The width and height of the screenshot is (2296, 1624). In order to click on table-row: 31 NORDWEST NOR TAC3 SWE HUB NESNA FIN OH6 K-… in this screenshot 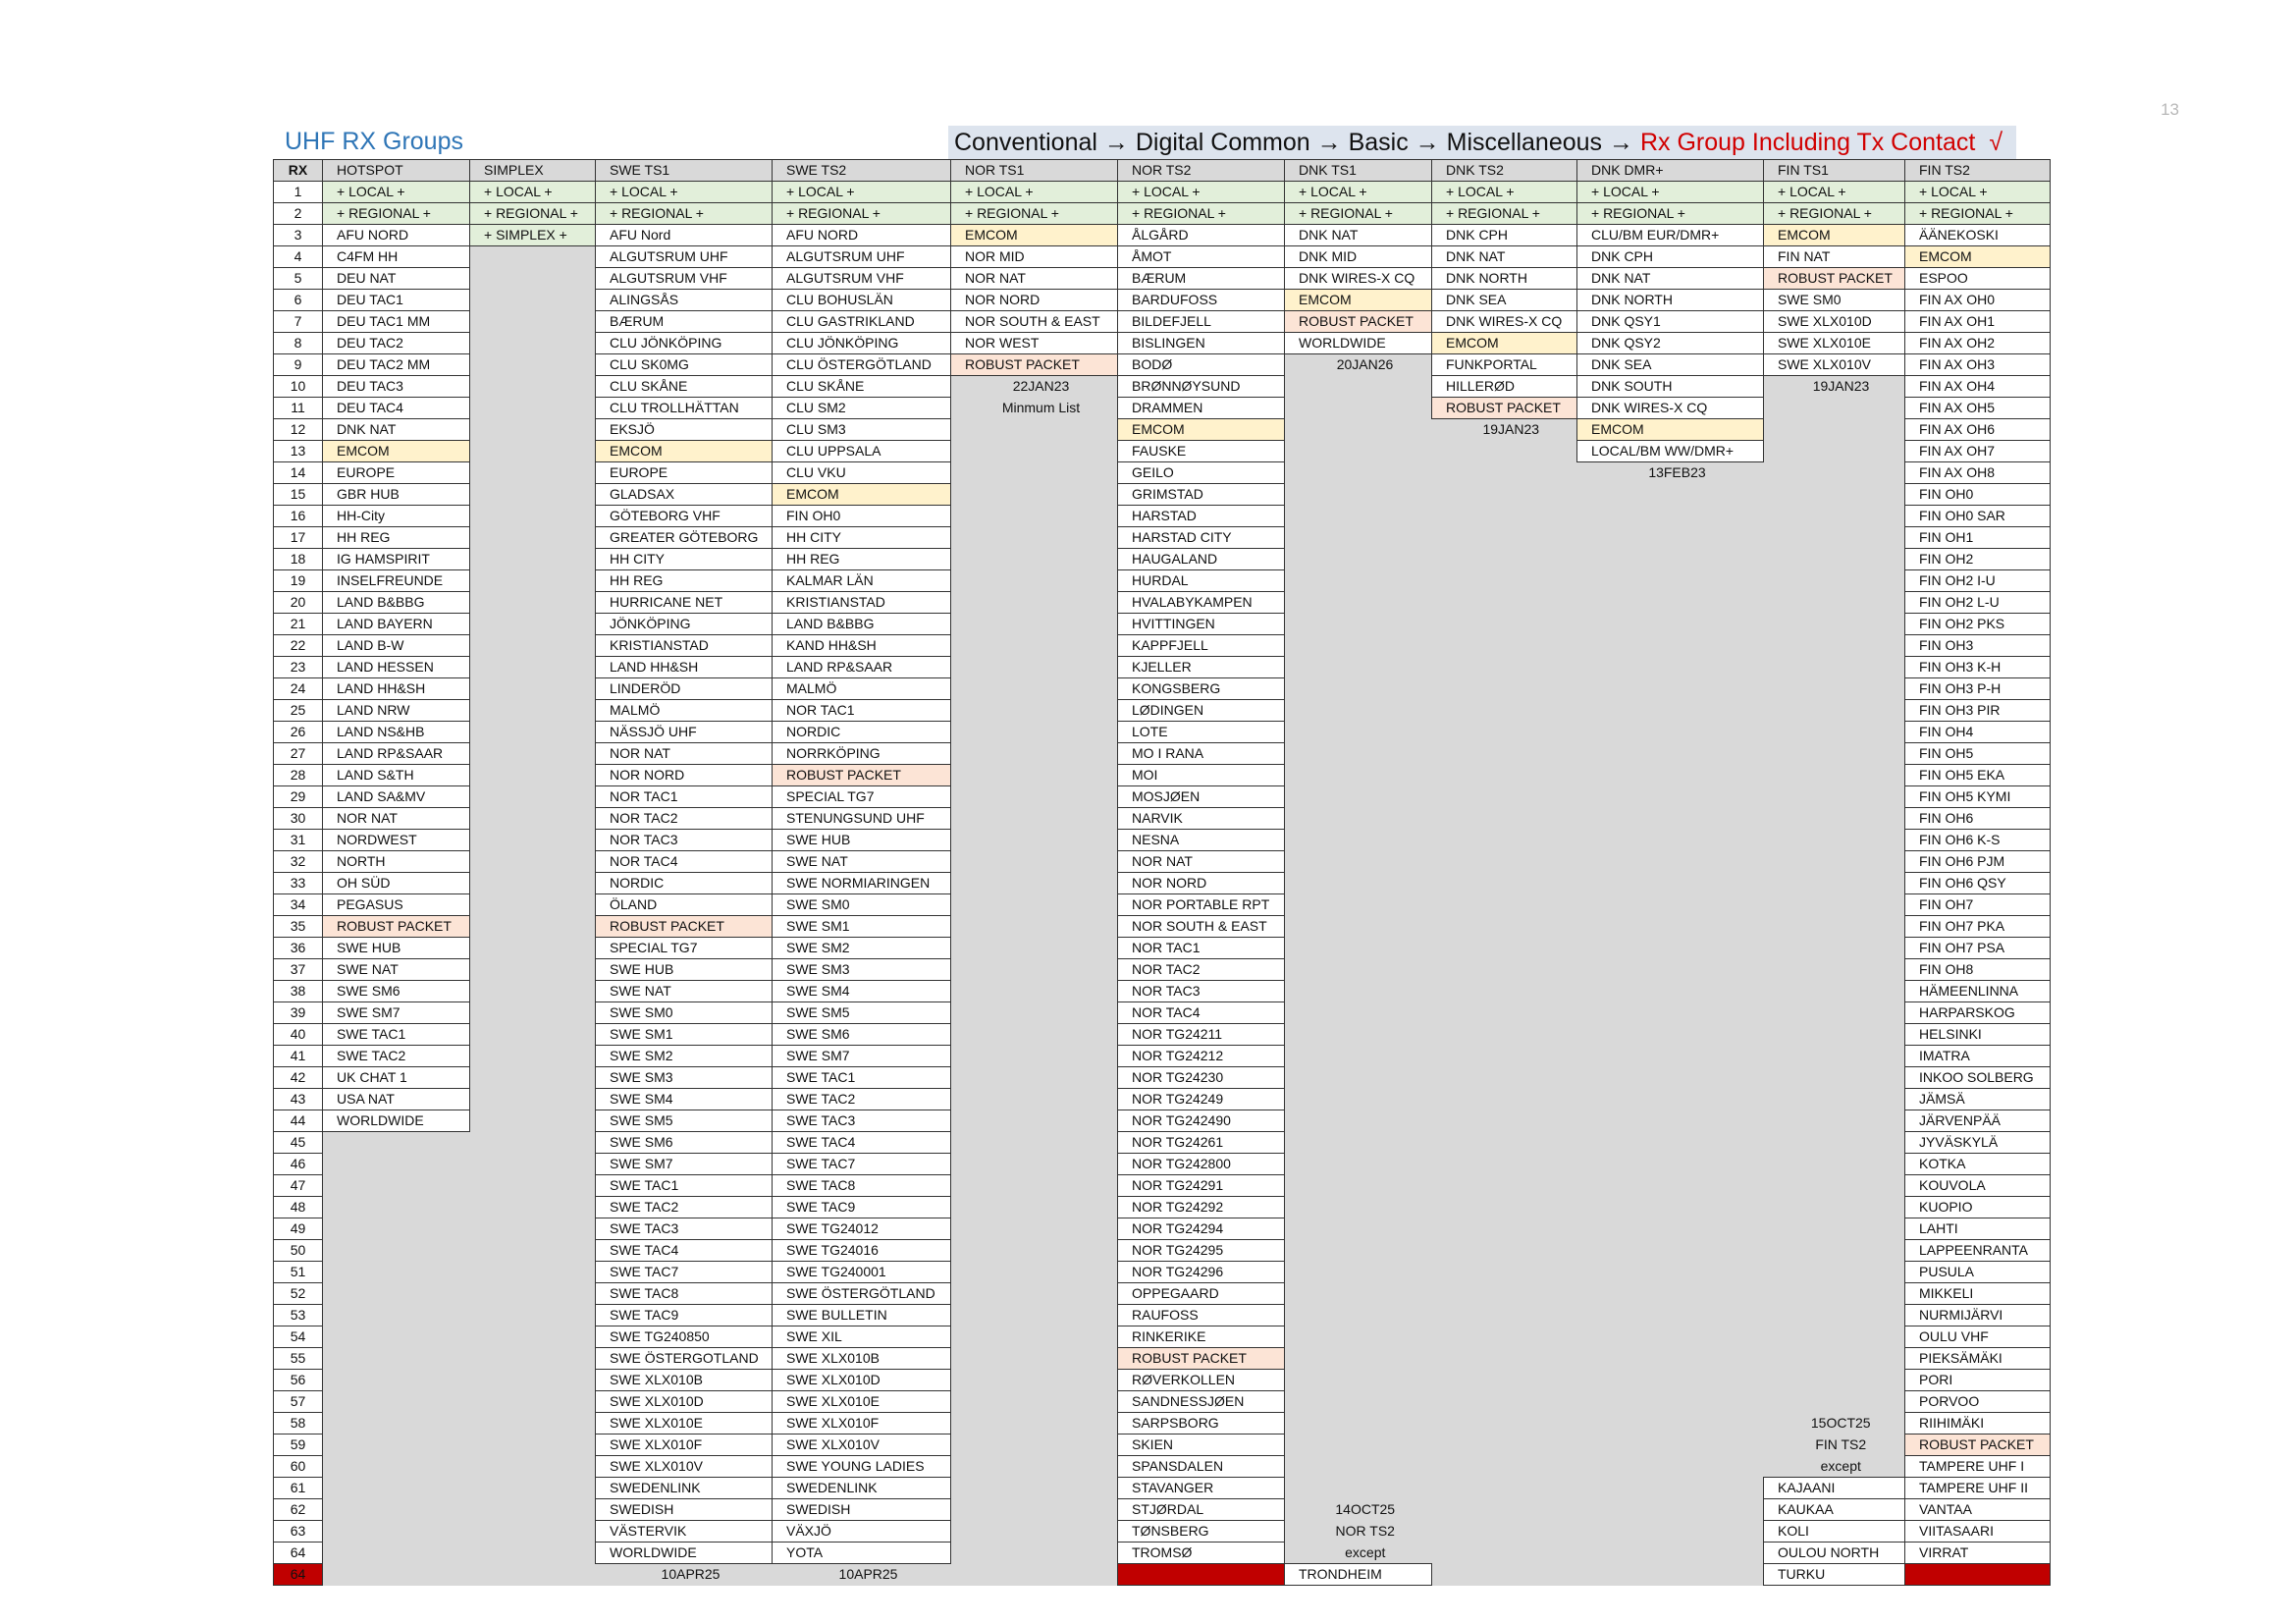, I will do `click(1162, 840)`.